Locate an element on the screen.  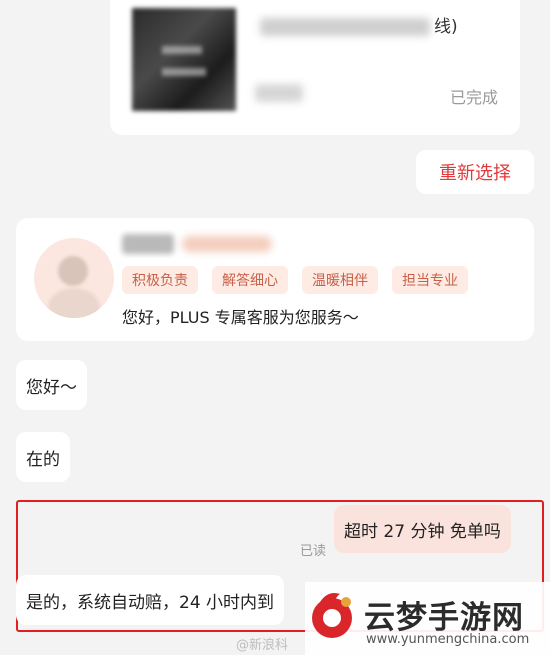
order-title: 线) is located at coordinates (359, 24).